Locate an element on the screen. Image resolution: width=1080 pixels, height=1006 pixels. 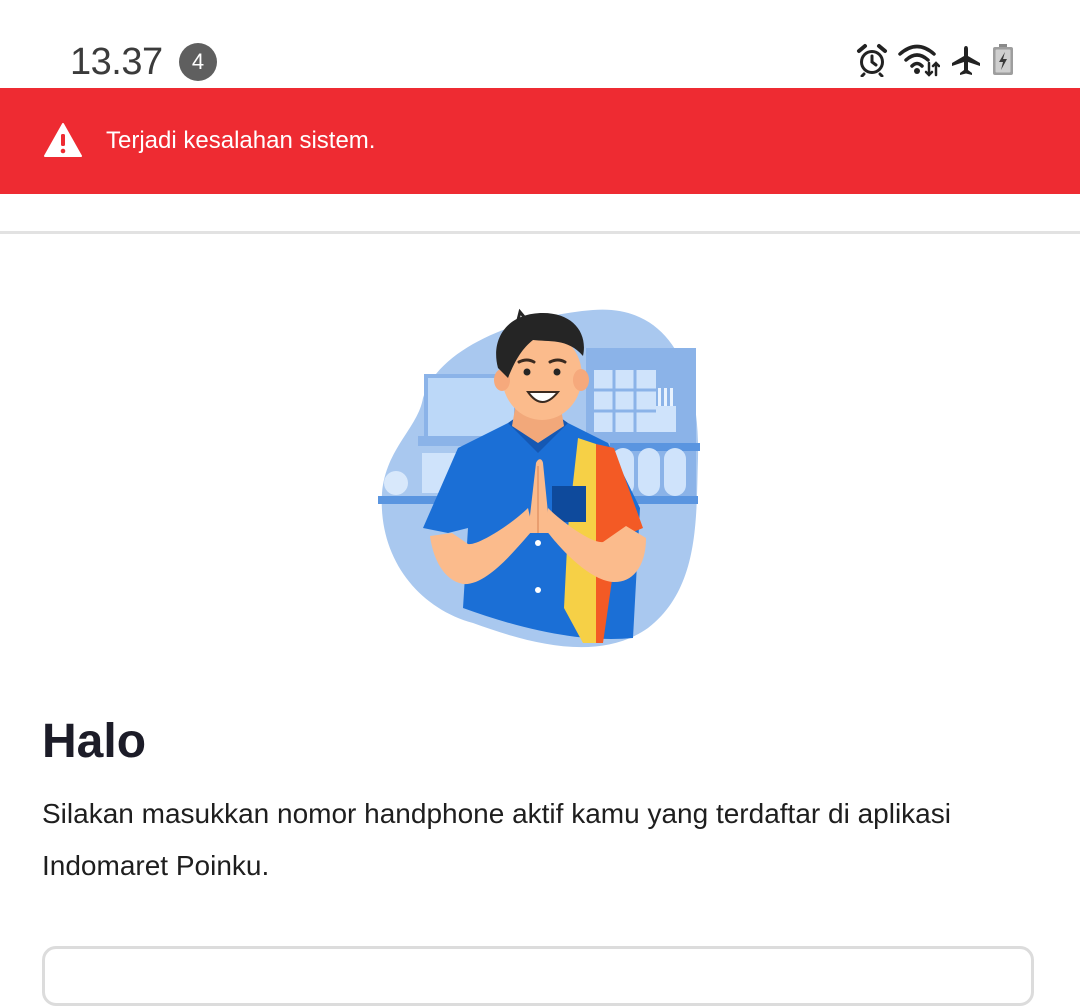
header-divider is located at coordinates (540, 232).